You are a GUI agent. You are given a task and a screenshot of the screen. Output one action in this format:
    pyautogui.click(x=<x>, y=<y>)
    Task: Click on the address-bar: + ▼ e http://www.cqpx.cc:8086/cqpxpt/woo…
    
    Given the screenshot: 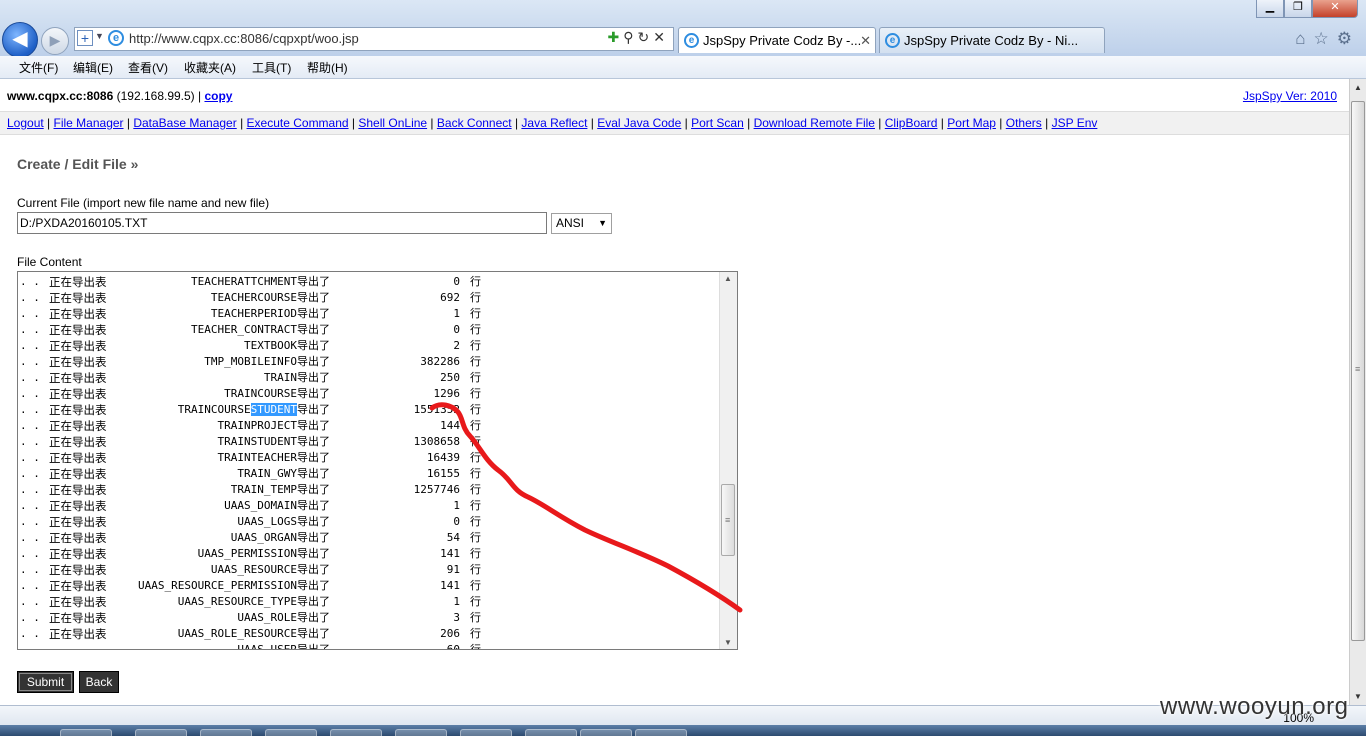 What is the action you would take?
    pyautogui.click(x=374, y=39)
    